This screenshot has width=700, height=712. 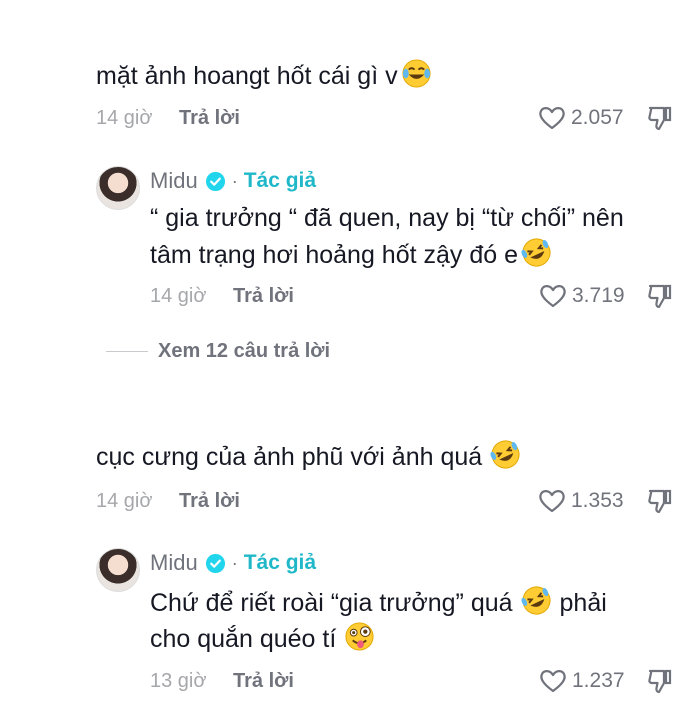 What do you see at coordinates (597, 117) in the screenshot?
I see `like-count: 2.057` at bounding box center [597, 117].